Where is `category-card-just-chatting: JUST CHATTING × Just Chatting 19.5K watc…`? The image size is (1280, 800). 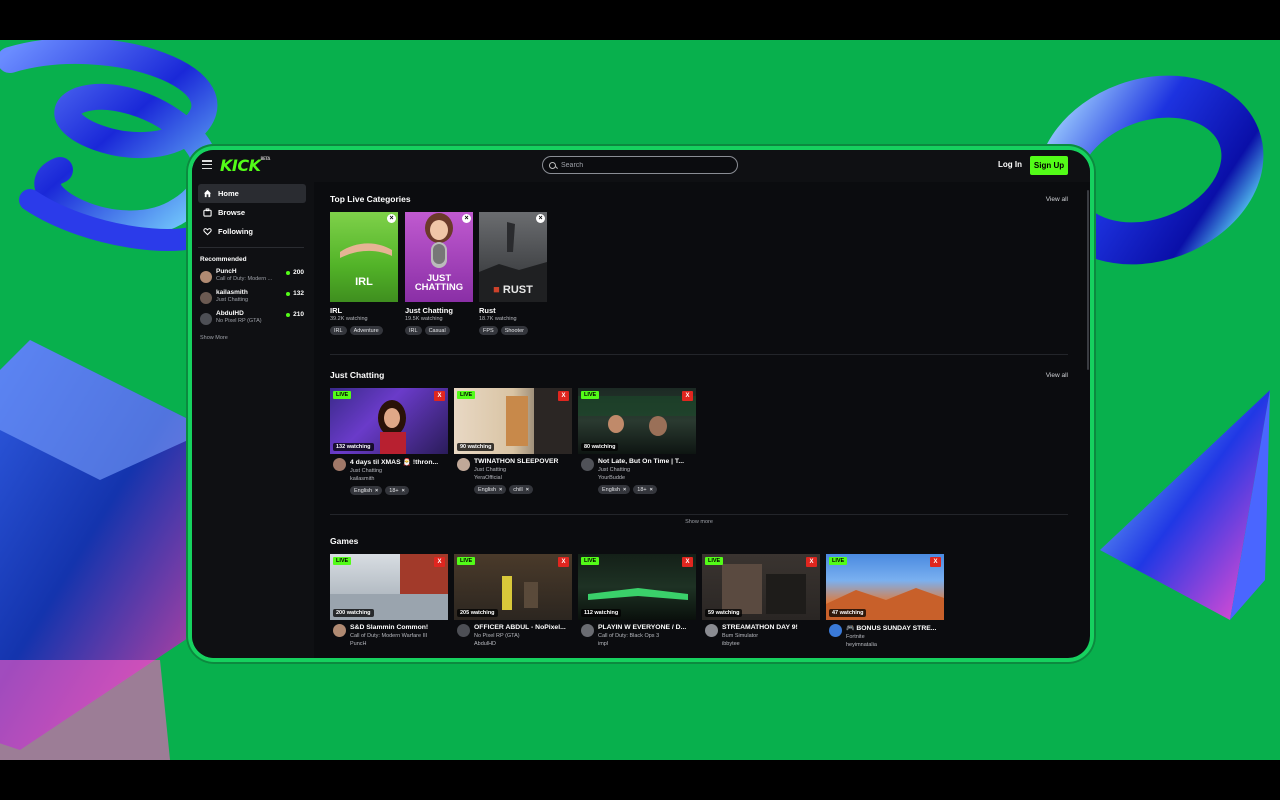 category-card-just-chatting: JUST CHATTING × Just Chatting 19.5K watc… is located at coordinates (439, 273).